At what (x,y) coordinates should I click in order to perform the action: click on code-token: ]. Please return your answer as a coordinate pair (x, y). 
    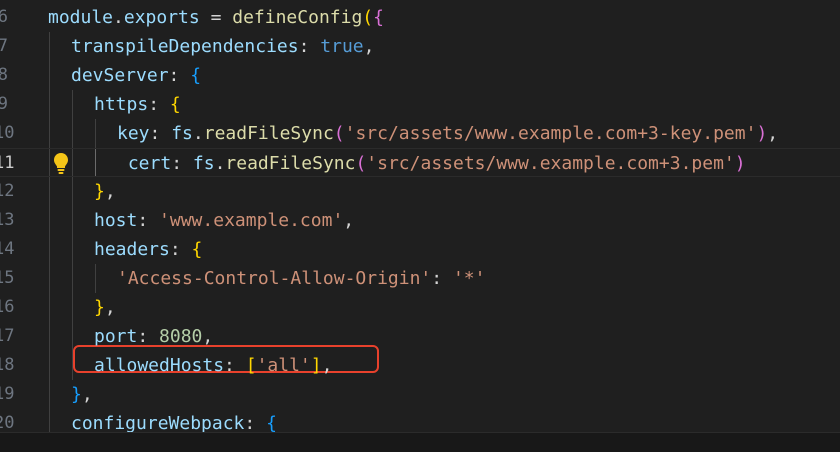
    Looking at the image, I should click on (316, 365).